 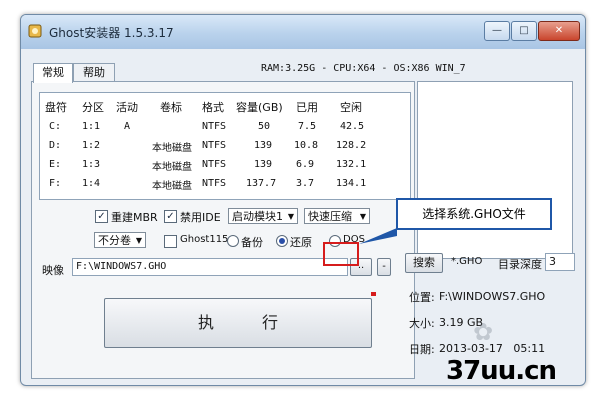 What do you see at coordinates (341, 254) in the screenshot?
I see `browse-highlight-box` at bounding box center [341, 254].